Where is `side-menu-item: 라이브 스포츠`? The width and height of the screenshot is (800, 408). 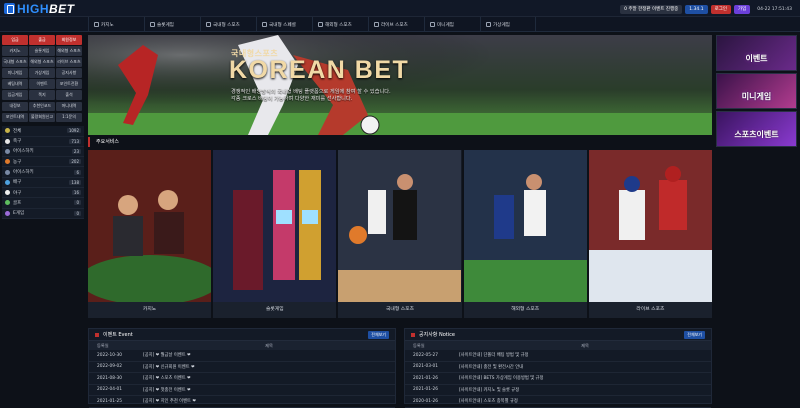 side-menu-item: 라이브 스포츠 is located at coordinates (69, 62).